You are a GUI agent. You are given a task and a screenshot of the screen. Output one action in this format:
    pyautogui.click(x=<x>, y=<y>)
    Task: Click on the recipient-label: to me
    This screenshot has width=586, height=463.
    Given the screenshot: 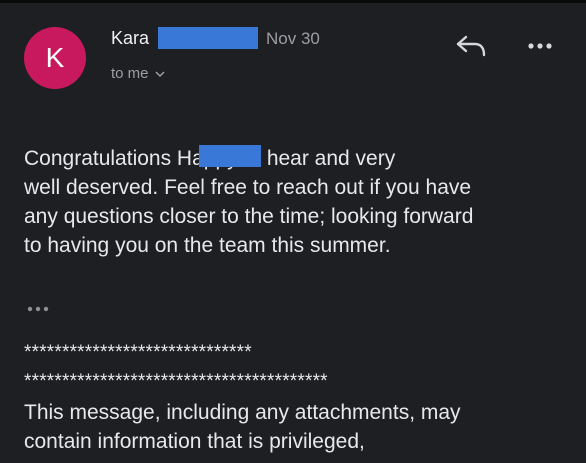 What is the action you would take?
    pyautogui.click(x=130, y=73)
    